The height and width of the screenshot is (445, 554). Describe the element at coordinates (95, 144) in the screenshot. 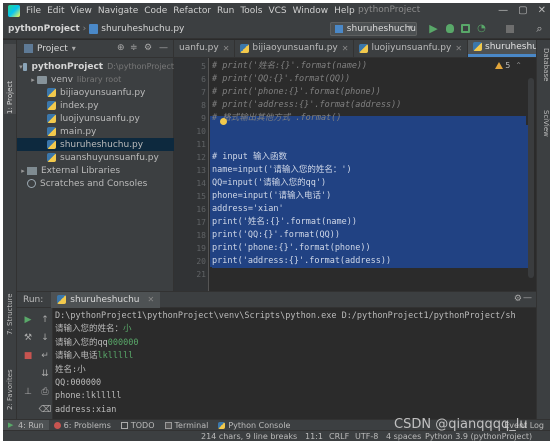

I see `tree-item-file-selected: shuruheshuchu.py` at that location.